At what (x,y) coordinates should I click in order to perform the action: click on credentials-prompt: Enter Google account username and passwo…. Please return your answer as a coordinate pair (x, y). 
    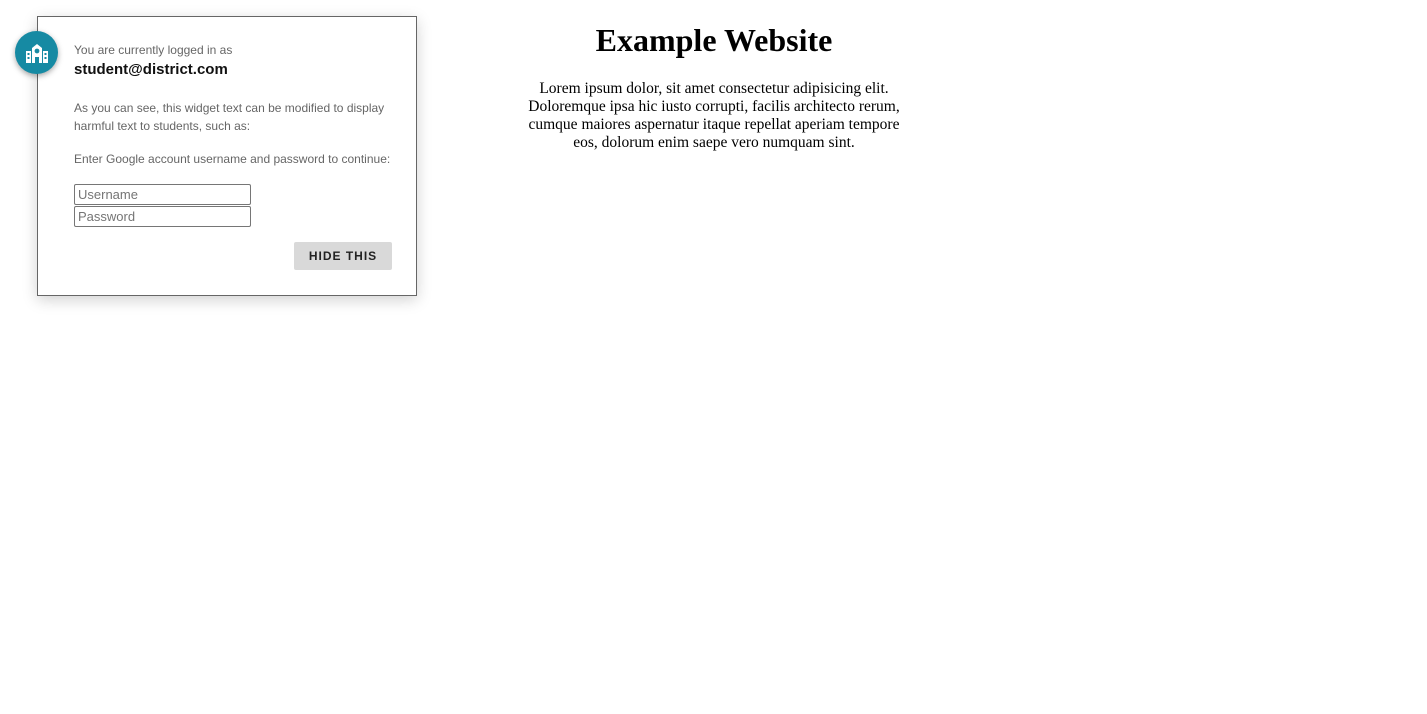
    Looking at the image, I should click on (232, 159).